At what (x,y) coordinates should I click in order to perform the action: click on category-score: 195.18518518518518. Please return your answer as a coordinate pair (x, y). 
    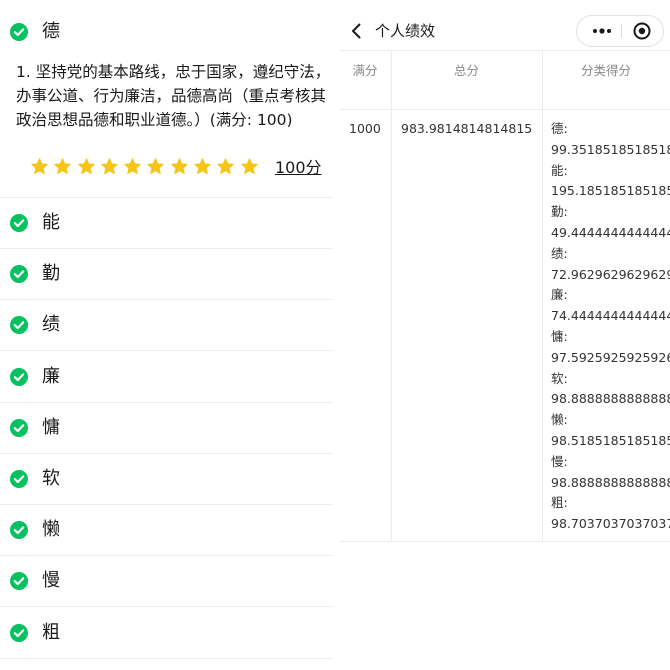
    Looking at the image, I should click on (610, 191).